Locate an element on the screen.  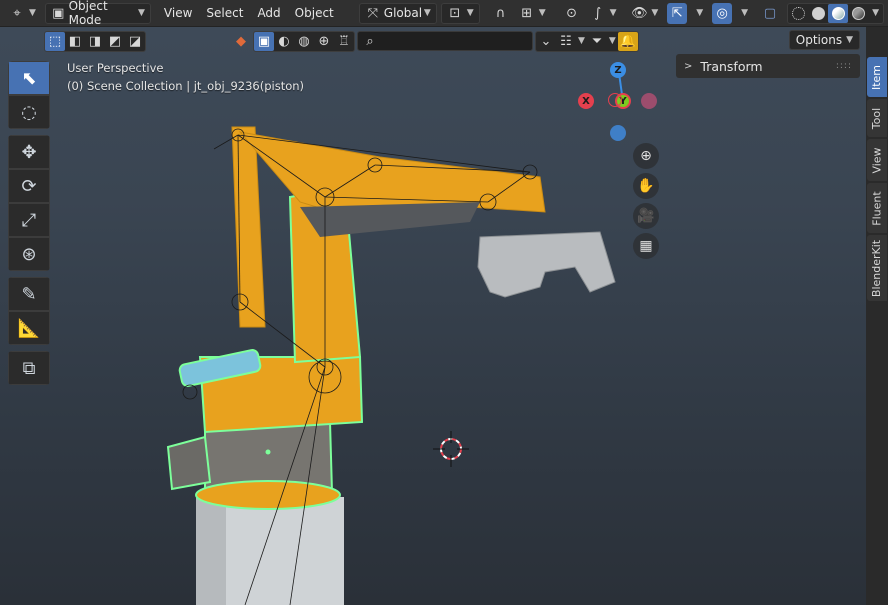
object-origin is located at coordinates (268, 452).